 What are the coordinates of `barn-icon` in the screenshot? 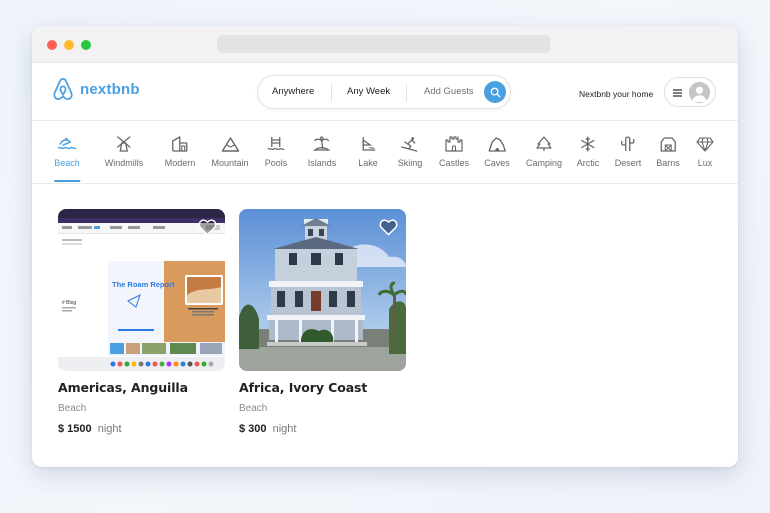 It's located at (668, 144).